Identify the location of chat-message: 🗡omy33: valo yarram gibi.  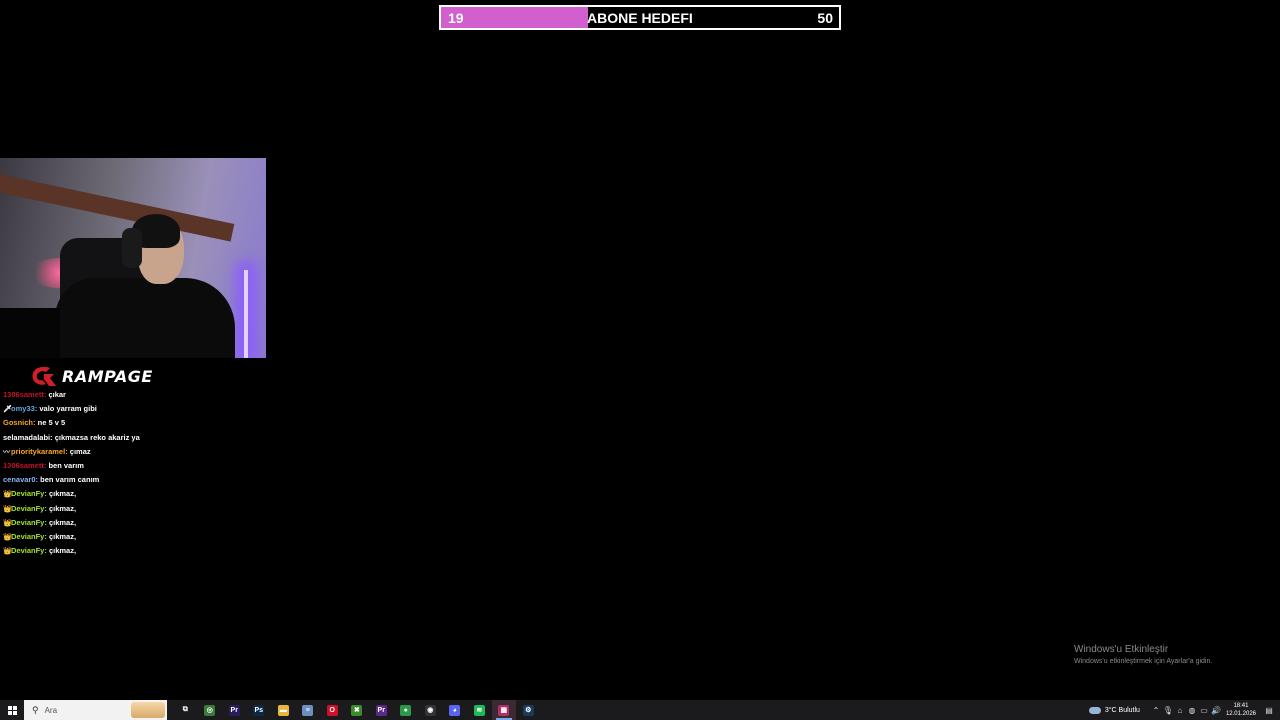
(133, 411).